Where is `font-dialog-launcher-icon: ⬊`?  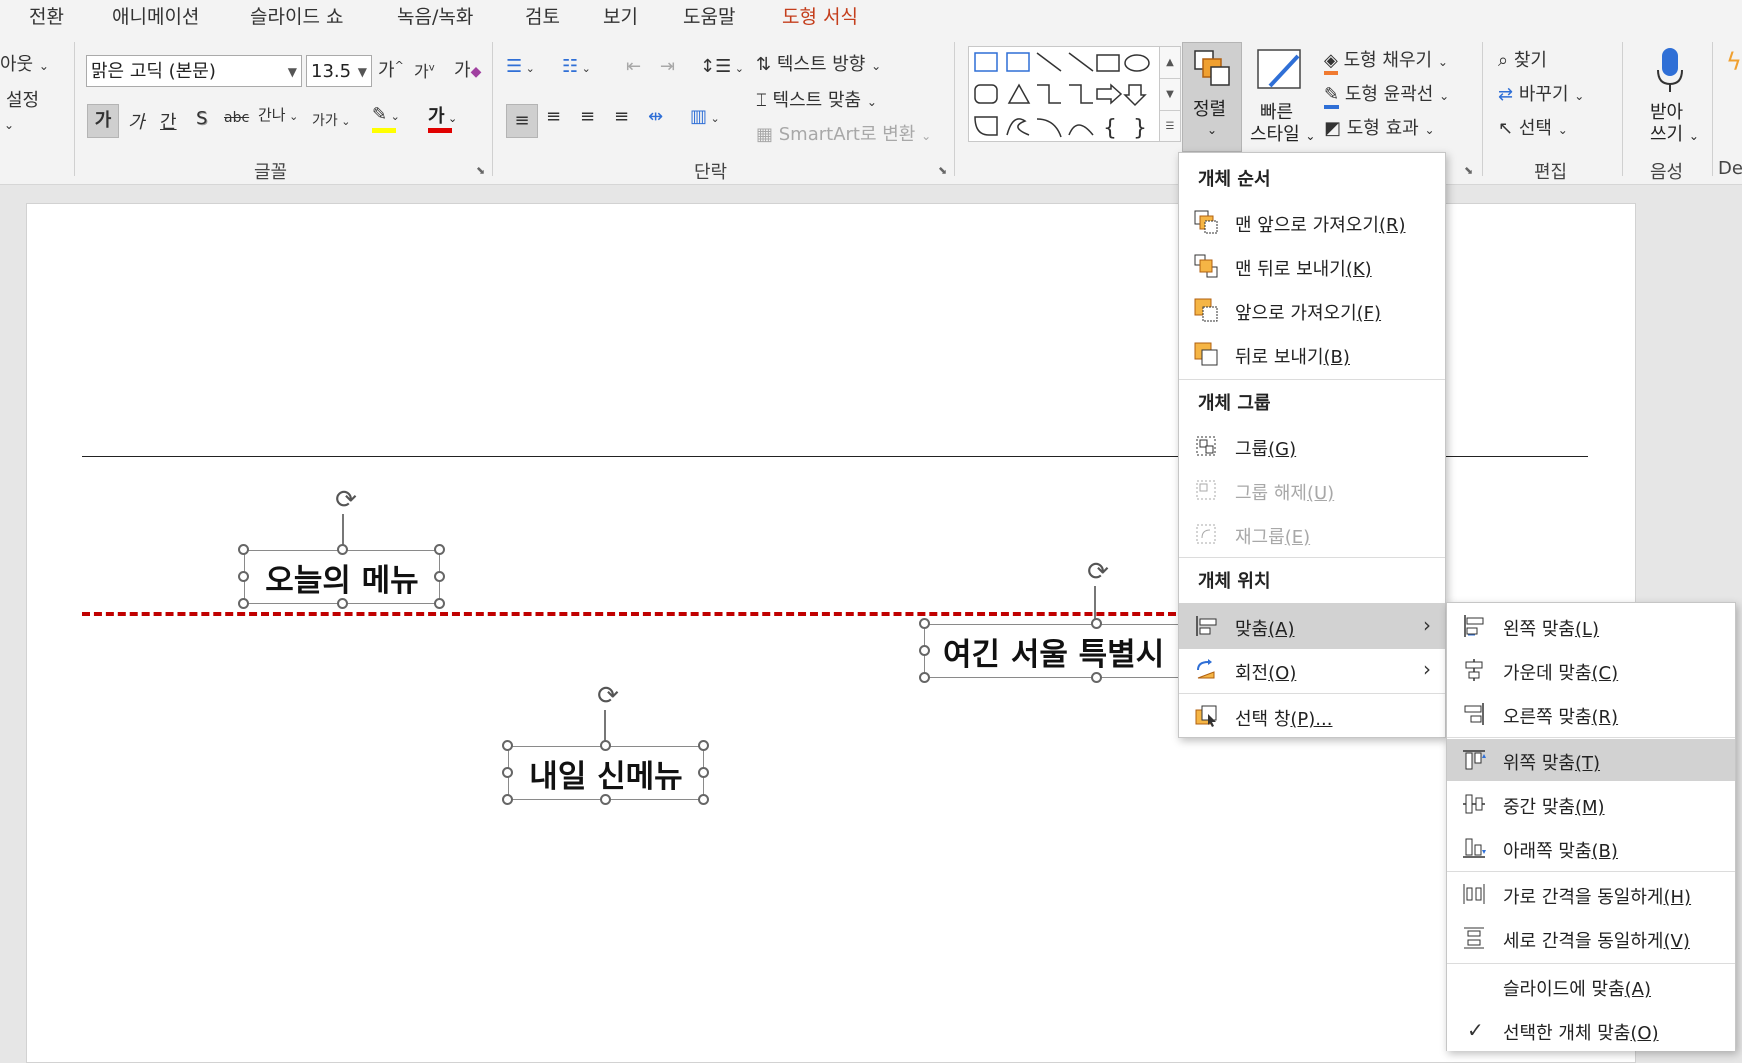
font-dialog-launcher-icon: ⬊ is located at coordinates (480, 170).